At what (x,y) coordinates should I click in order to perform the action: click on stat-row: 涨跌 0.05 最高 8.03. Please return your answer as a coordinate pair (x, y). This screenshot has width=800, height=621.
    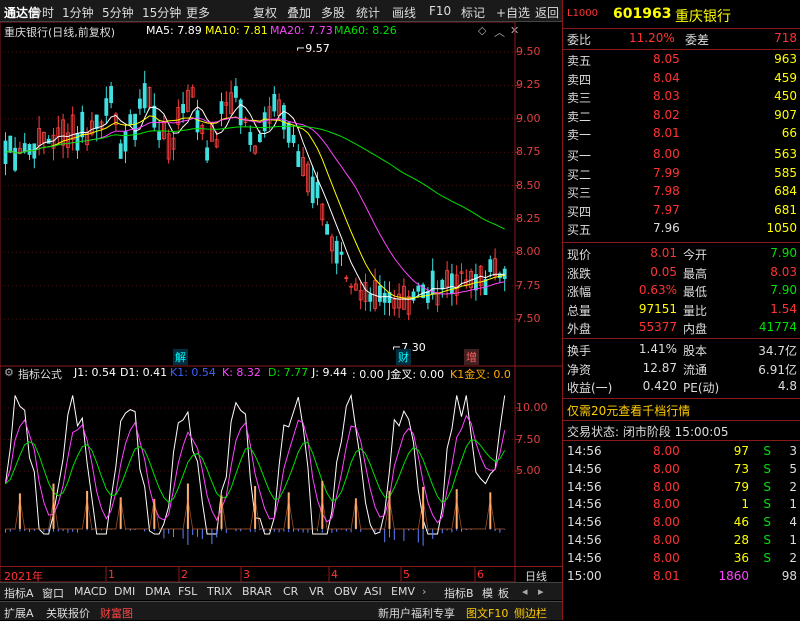
    Looking at the image, I should click on (681, 273).